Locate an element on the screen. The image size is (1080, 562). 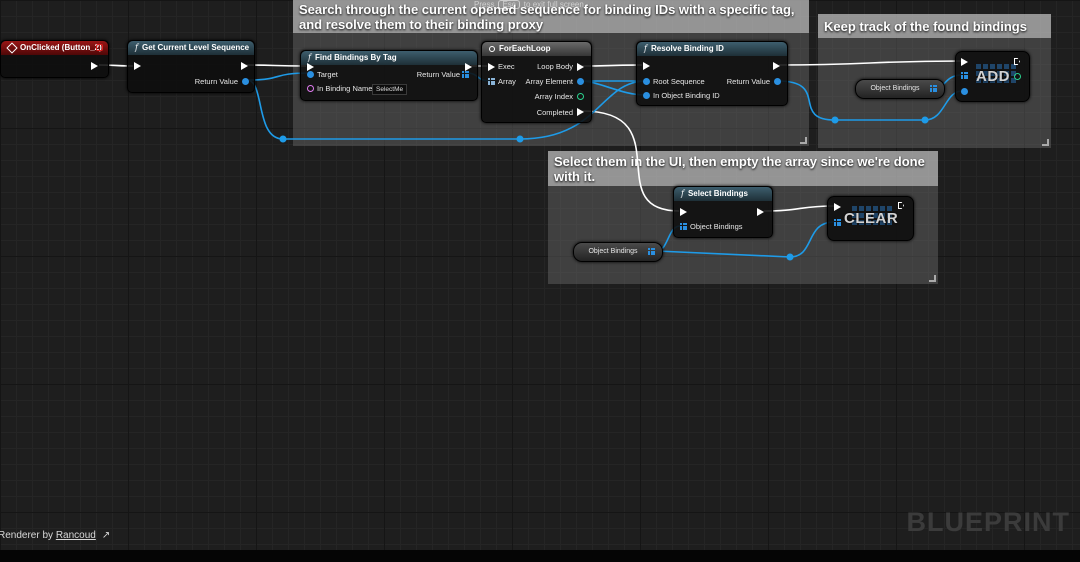
loop-body-pin is located at coordinates (580, 67).